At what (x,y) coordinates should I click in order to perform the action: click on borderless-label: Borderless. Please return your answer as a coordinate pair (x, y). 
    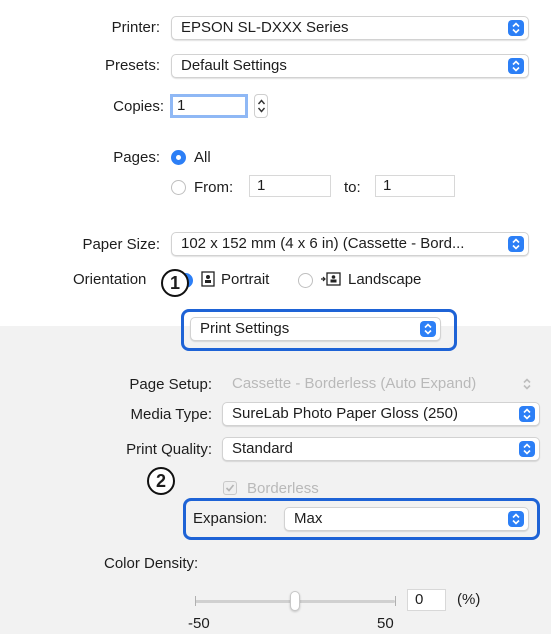
    Looking at the image, I should click on (283, 488).